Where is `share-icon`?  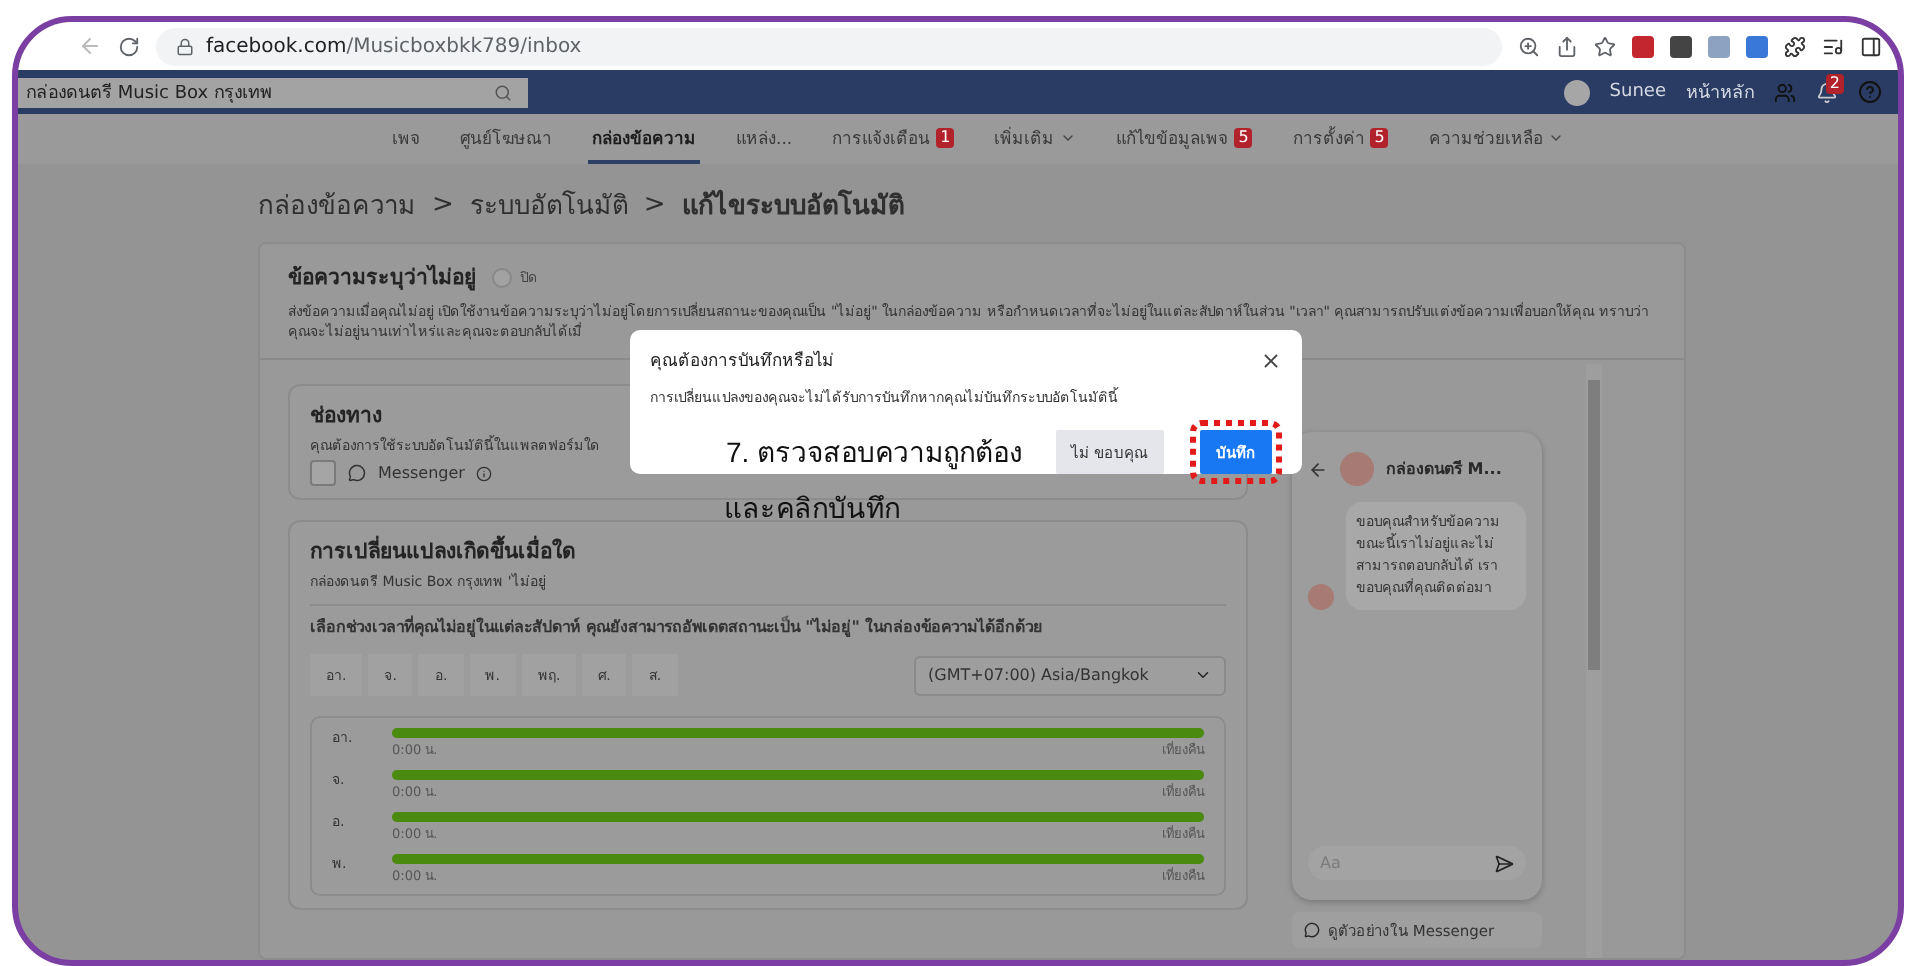 share-icon is located at coordinates (1567, 46).